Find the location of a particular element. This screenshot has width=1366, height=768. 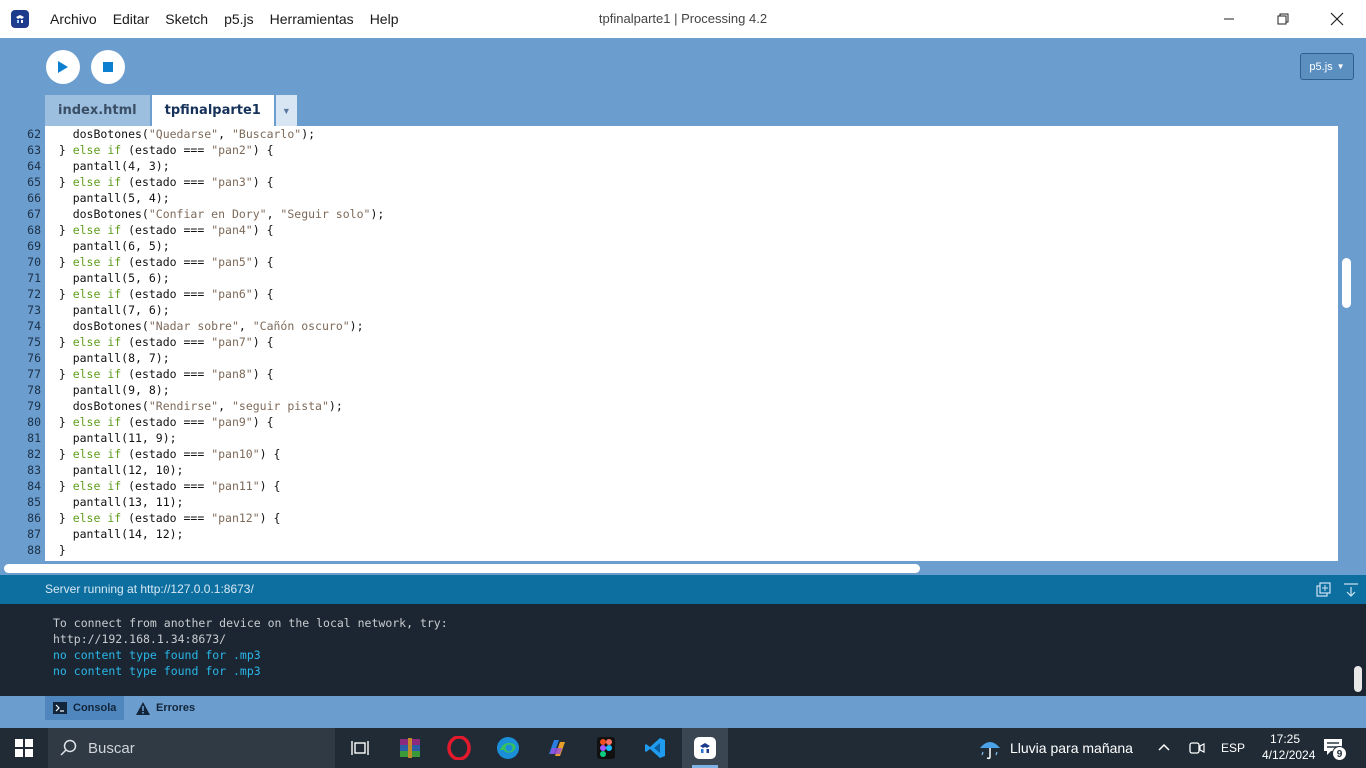

windows-logo-icon is located at coordinates (24, 748).